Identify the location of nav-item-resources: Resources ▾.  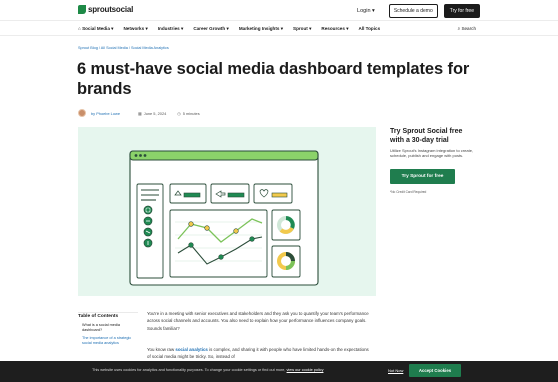
(334, 29).